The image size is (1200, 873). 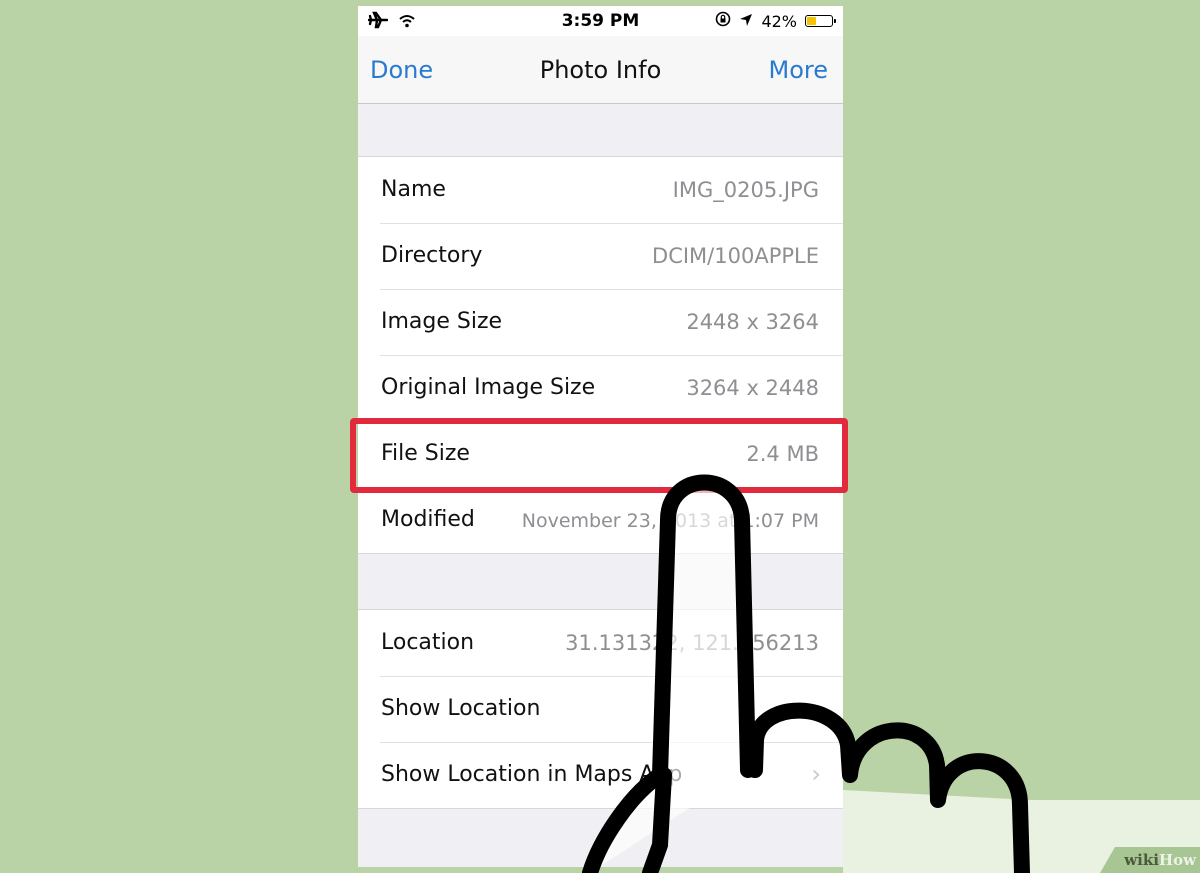 I want to click on row-directory: Directory DCIM/100APPLE, so click(x=600, y=256).